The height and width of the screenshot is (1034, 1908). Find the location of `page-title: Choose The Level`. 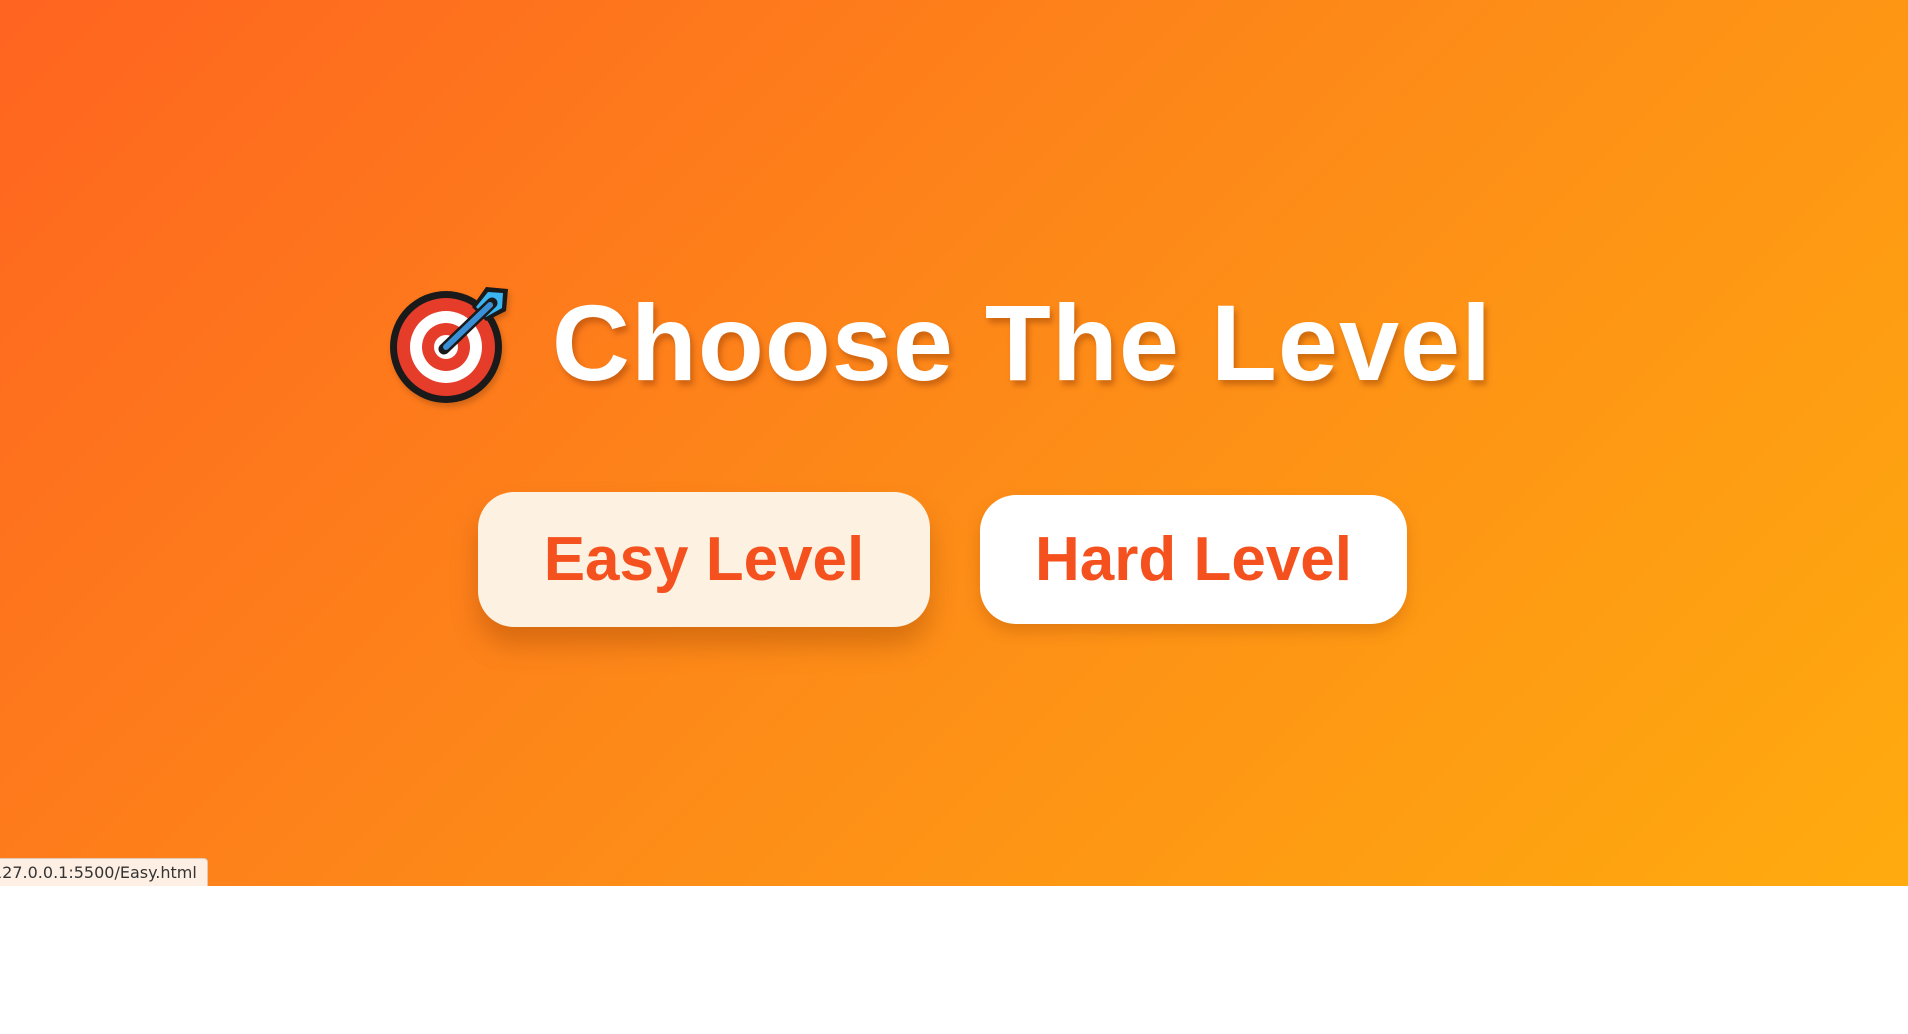

page-title: Choose The Level is located at coordinates (1022, 342).